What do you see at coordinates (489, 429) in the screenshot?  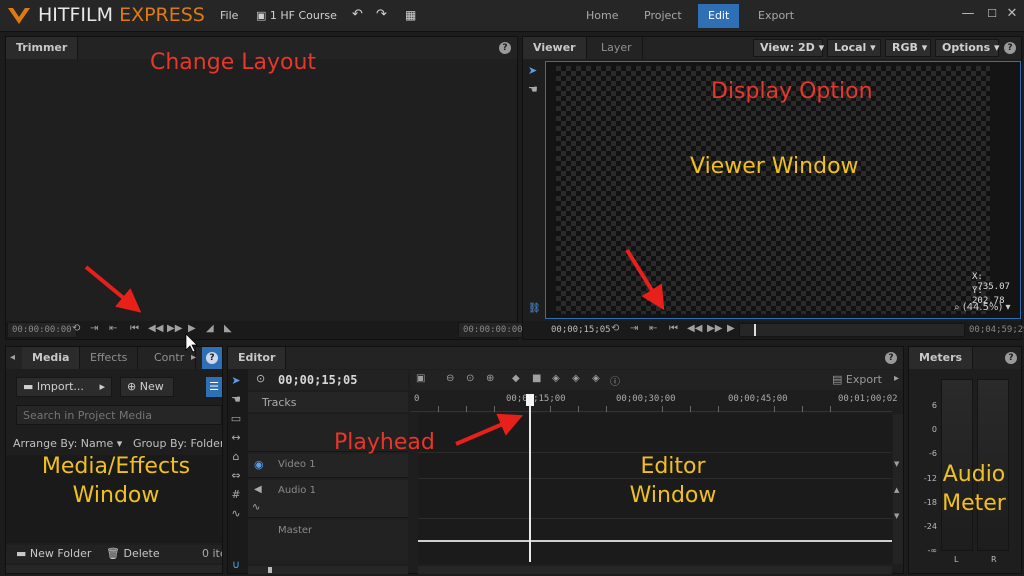 I see `arrow-to-playhead` at bounding box center [489, 429].